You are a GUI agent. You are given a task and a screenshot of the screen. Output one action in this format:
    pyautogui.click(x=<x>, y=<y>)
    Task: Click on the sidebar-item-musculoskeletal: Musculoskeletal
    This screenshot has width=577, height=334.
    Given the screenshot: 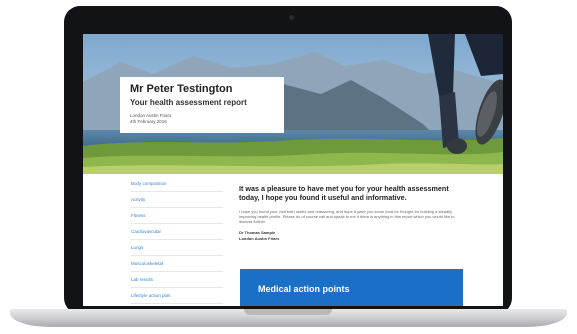 What is the action you would take?
    pyautogui.click(x=177, y=264)
    